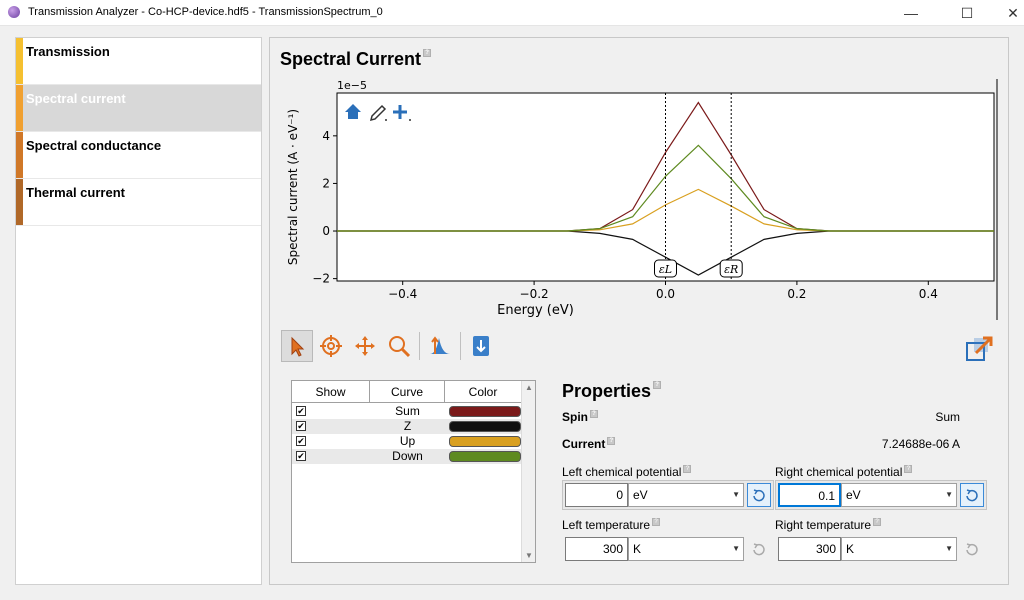 The width and height of the screenshot is (1024, 600). Describe the element at coordinates (331, 392) in the screenshot. I see `column-header-show: Show` at that location.